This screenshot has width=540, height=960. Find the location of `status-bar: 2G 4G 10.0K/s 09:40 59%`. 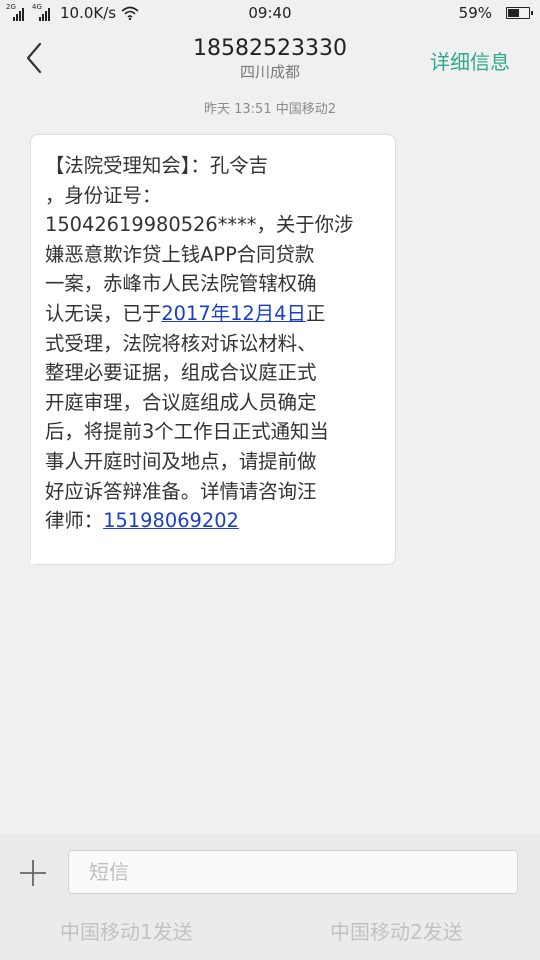

status-bar: 2G 4G 10.0K/s 09:40 59% is located at coordinates (270, 14).